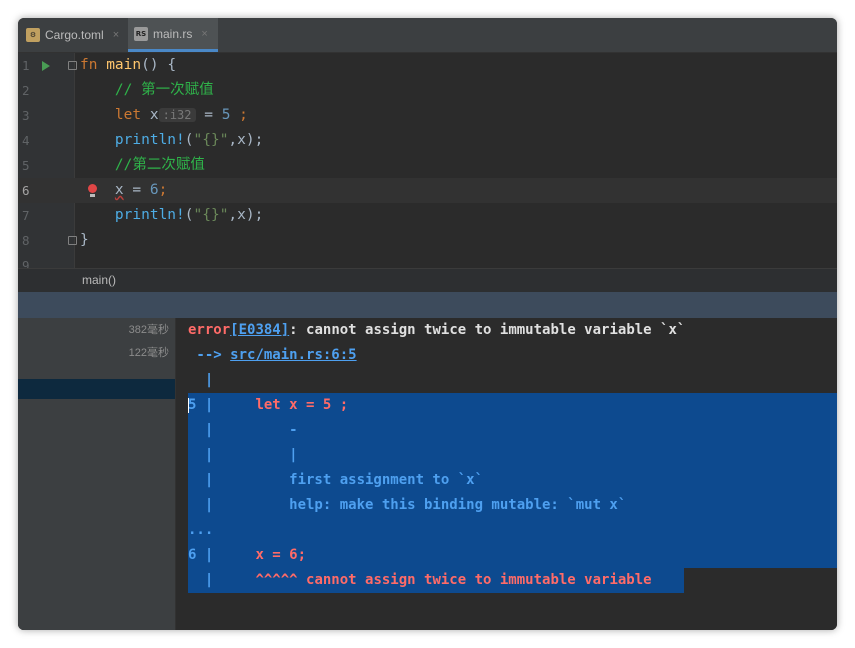 The width and height of the screenshot is (855, 648). I want to click on breadcrumb-item: main(), so click(99, 280).